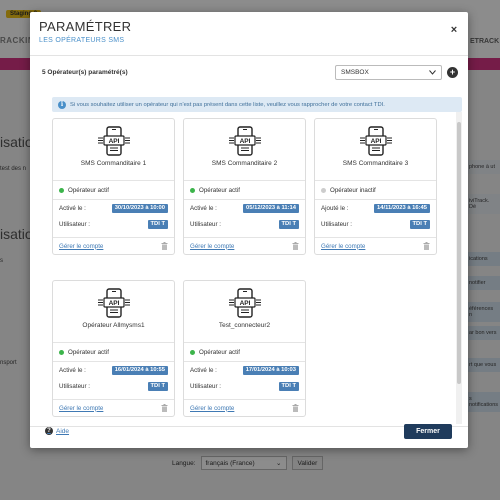 The image size is (500, 500). What do you see at coordinates (271, 208) in the screenshot?
I see `date-badge: 05/12/2023 à 11:14` at bounding box center [271, 208].